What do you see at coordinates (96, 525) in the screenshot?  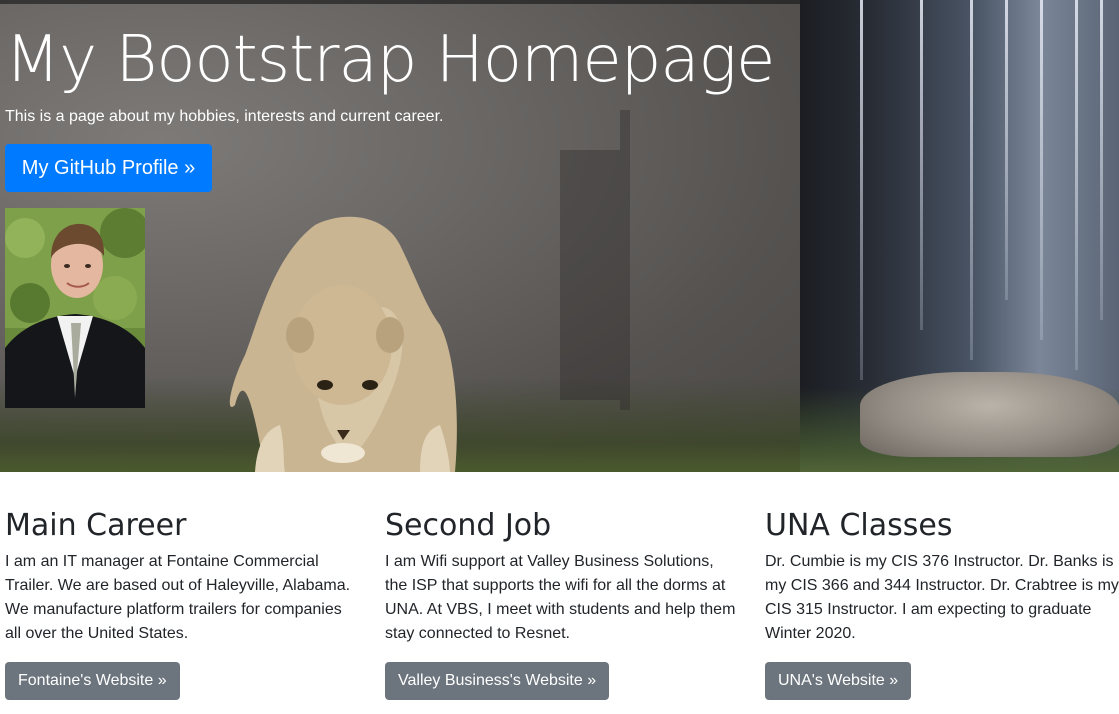 I see `column-heading: Main Career` at bounding box center [96, 525].